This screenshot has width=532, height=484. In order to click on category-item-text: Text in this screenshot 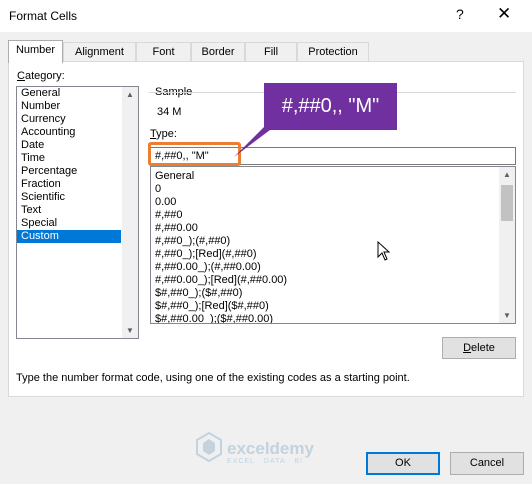, I will do `click(69, 210)`.